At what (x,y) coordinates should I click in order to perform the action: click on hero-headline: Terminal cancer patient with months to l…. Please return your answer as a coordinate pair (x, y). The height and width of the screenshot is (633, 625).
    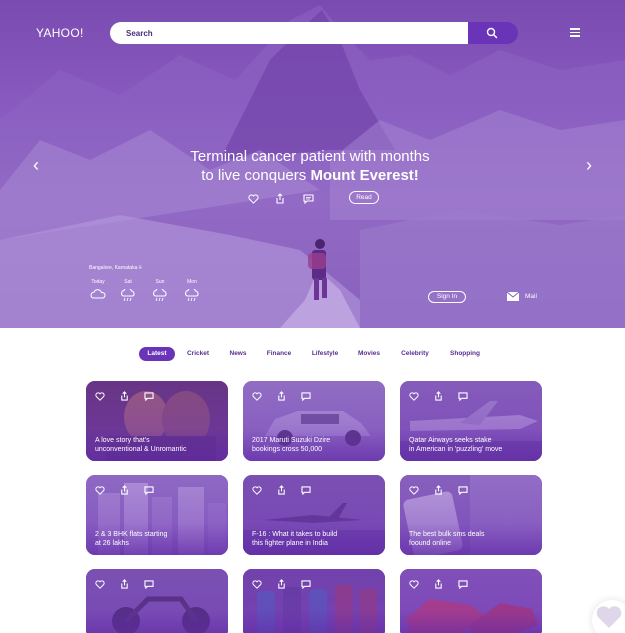
    Looking at the image, I should click on (310, 166).